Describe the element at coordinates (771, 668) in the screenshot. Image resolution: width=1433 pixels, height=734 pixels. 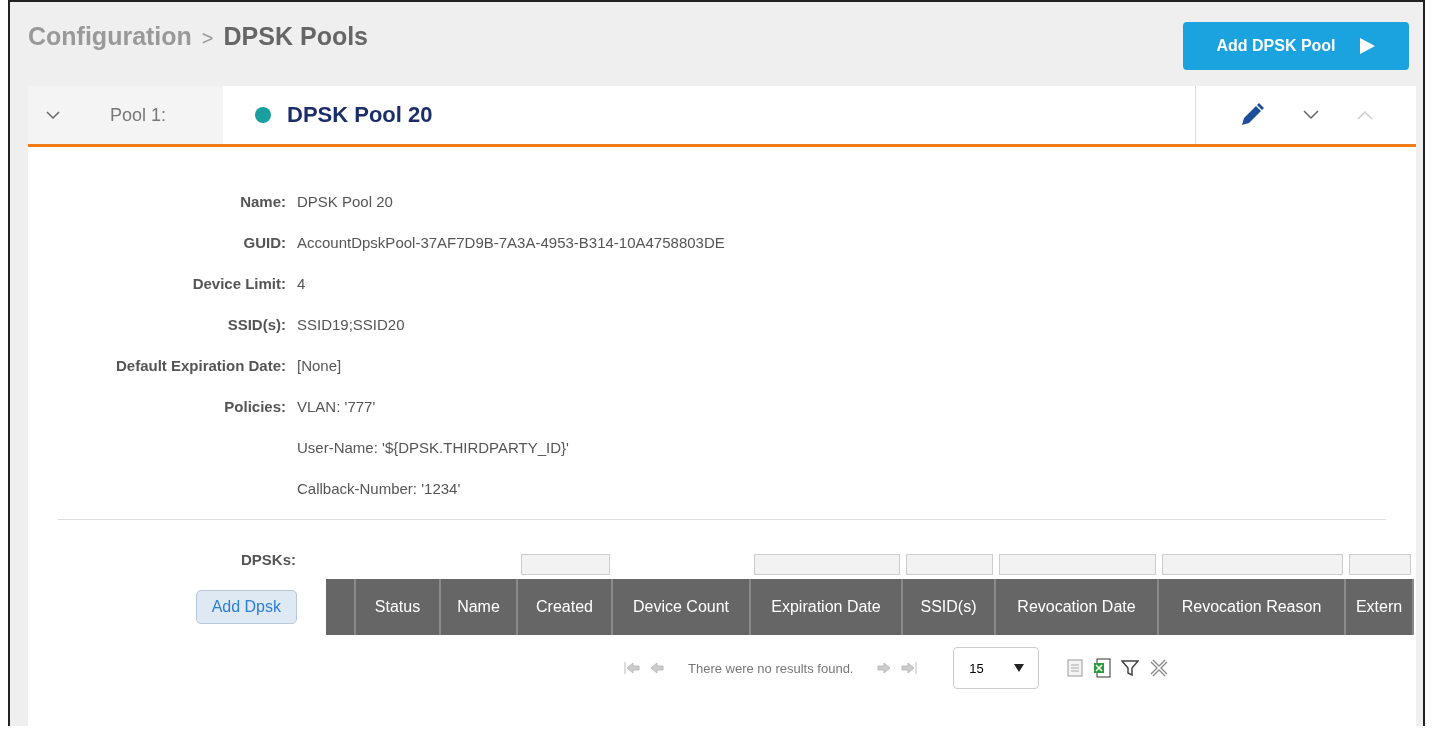
I see `empty-message: There were no results found.` at that location.